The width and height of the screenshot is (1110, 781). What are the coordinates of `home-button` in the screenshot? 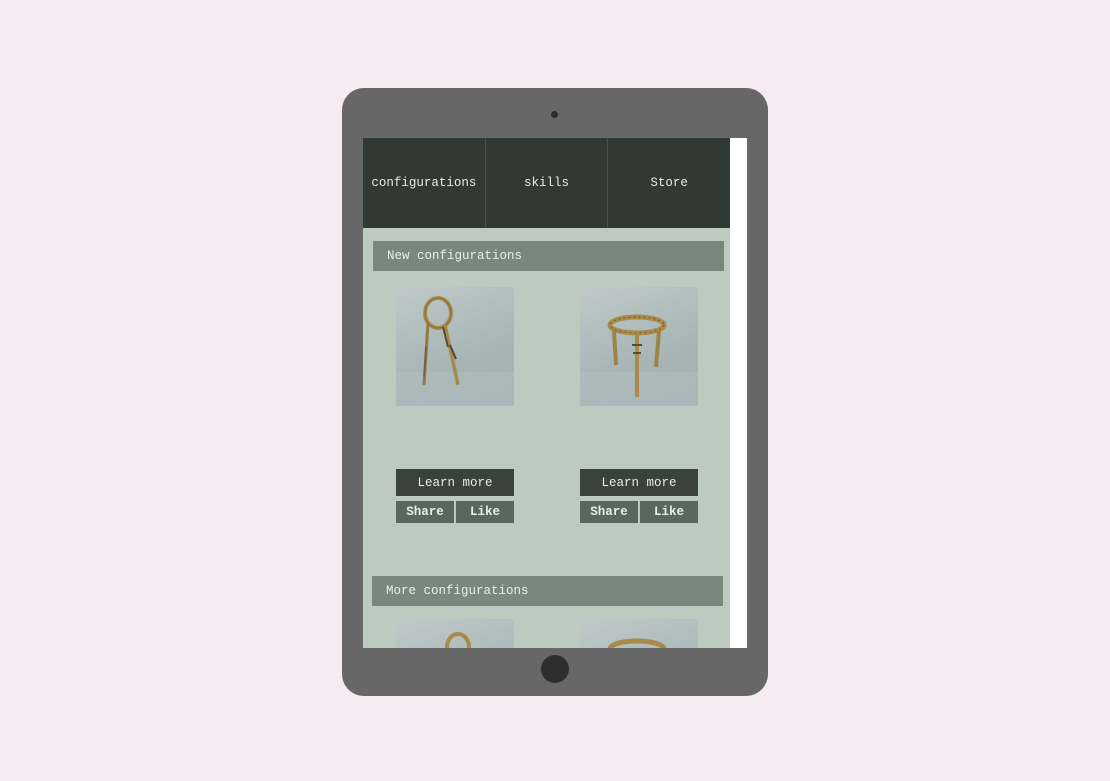 It's located at (555, 669).